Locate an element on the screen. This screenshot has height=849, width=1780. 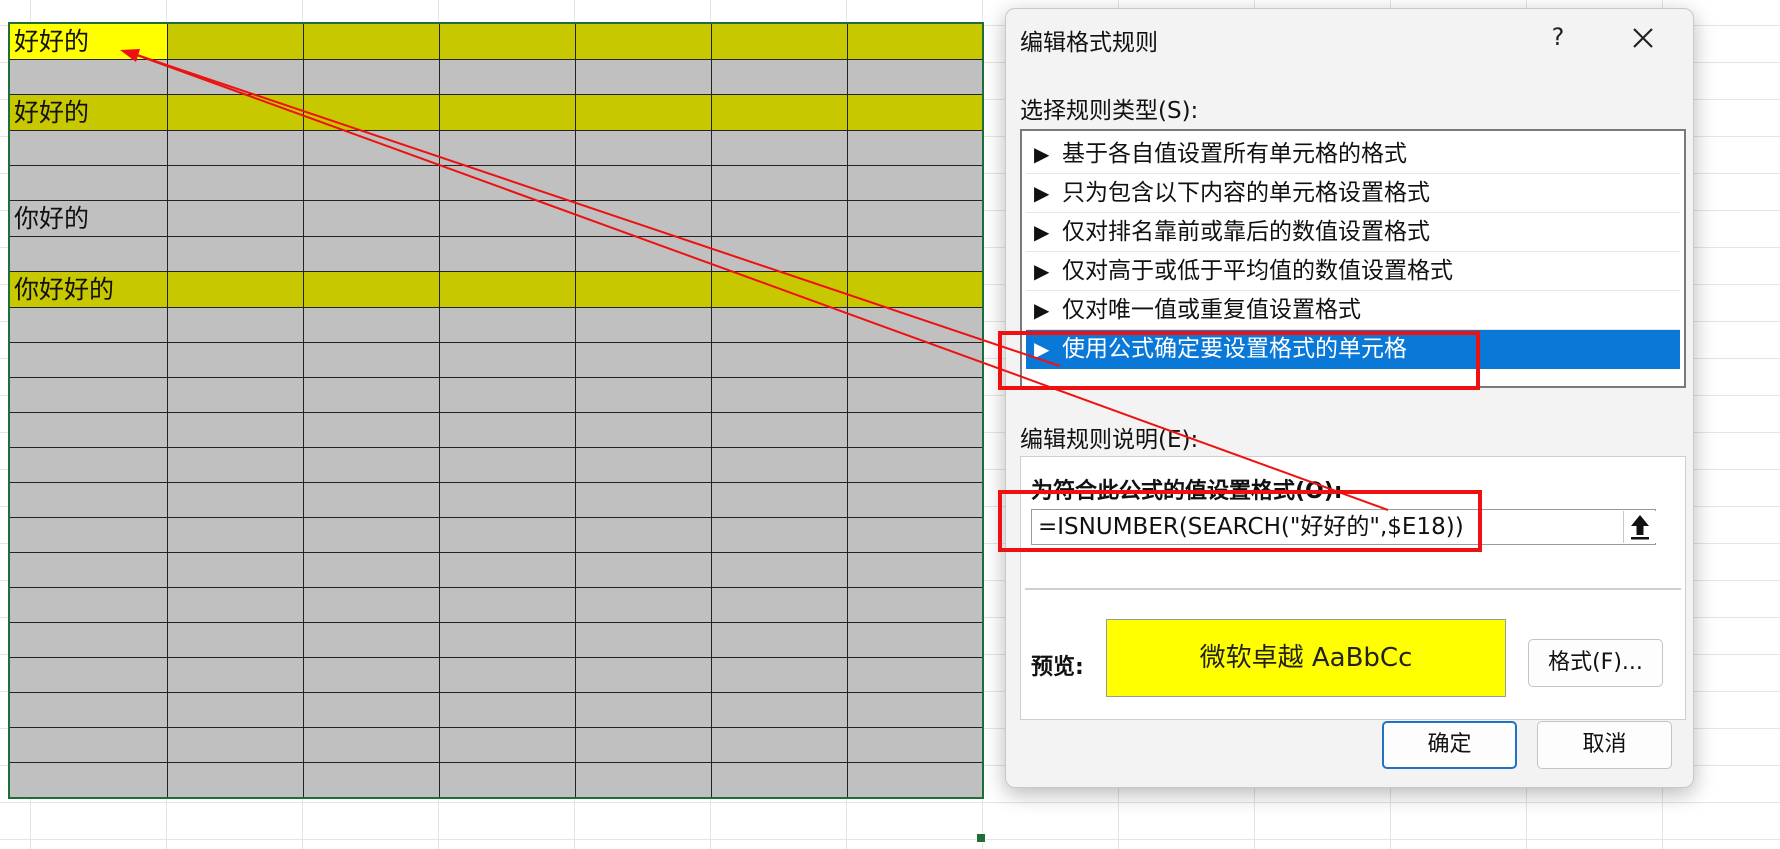
close-button is located at coordinates (1643, 38).